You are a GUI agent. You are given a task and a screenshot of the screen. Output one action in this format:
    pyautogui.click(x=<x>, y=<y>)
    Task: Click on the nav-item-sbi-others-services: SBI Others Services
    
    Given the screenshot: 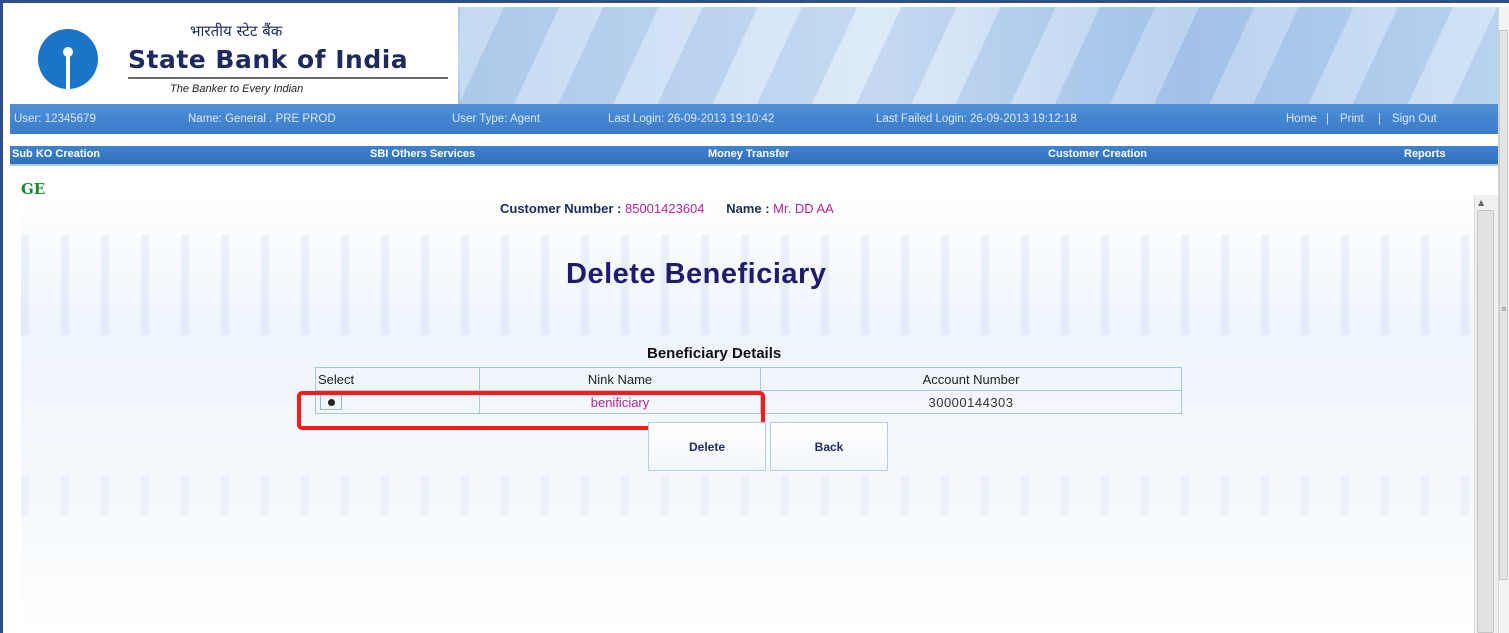 What is the action you would take?
    pyautogui.click(x=422, y=154)
    